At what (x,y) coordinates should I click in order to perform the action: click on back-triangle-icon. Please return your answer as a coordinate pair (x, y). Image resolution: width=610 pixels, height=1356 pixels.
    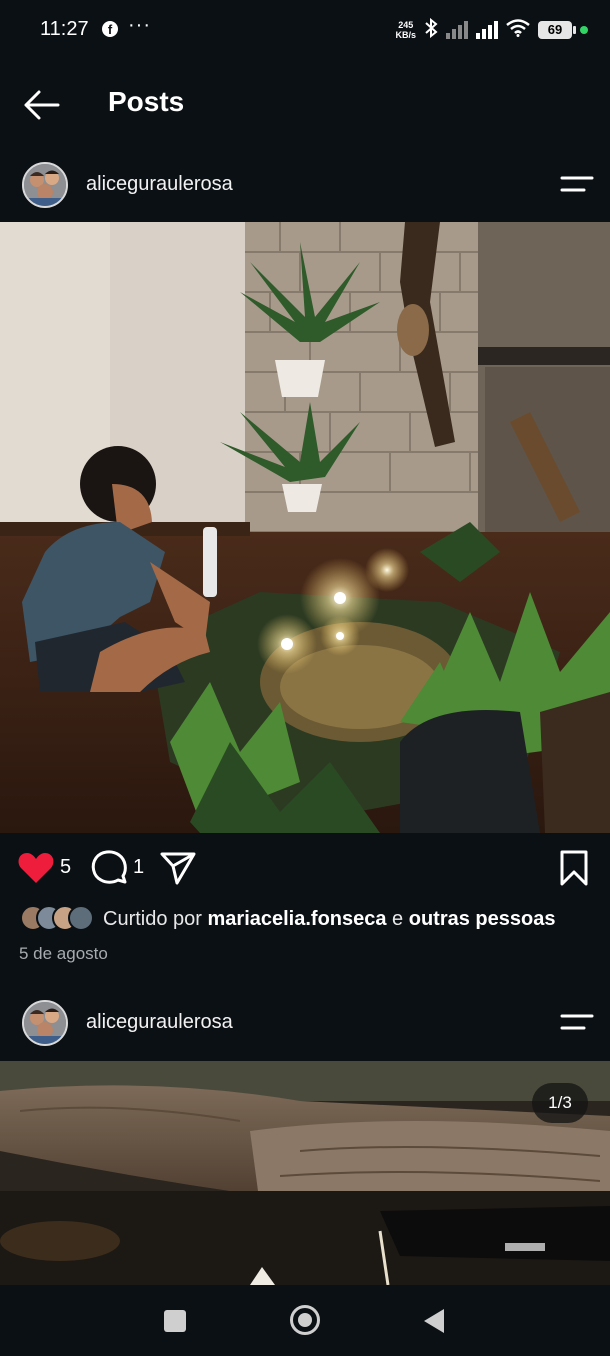
    Looking at the image, I should click on (434, 1321).